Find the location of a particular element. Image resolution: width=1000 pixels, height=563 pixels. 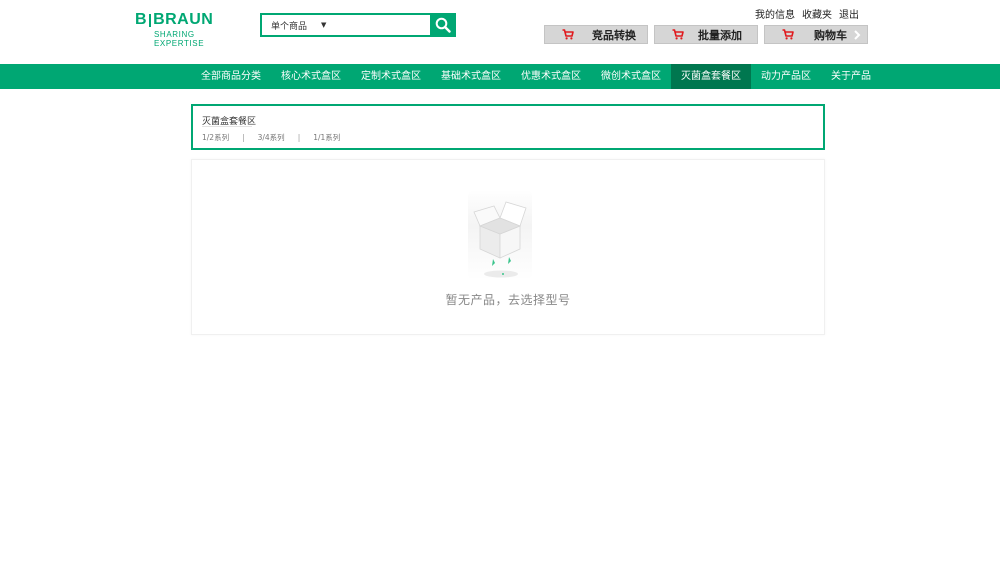

series-options: 1/2系列 | 3/4系列 | 1/1系列 is located at coordinates (271, 137).